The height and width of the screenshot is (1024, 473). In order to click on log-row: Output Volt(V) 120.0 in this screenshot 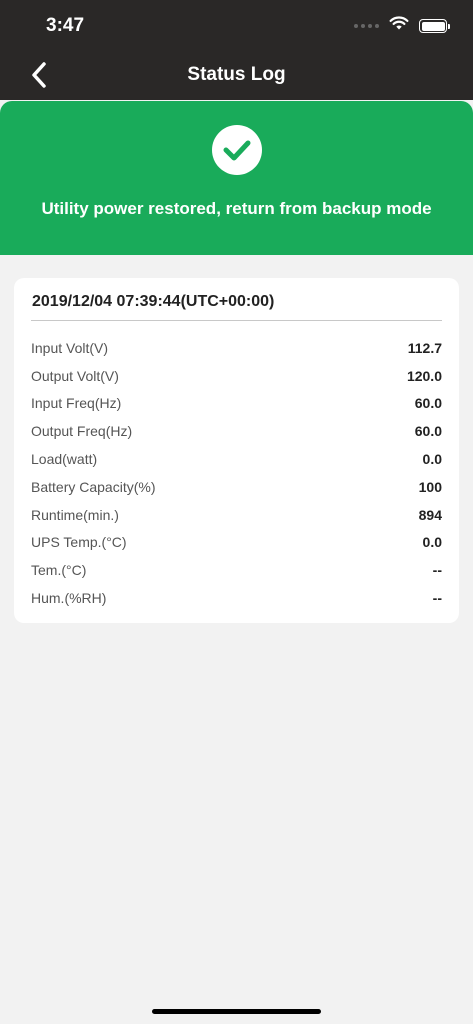, I will do `click(236, 376)`.